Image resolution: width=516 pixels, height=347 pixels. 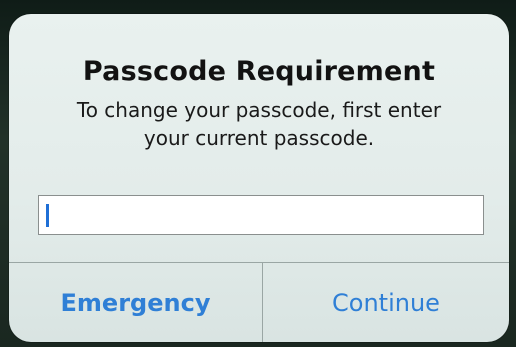 What do you see at coordinates (386, 302) in the screenshot?
I see `continue-button: Continue` at bounding box center [386, 302].